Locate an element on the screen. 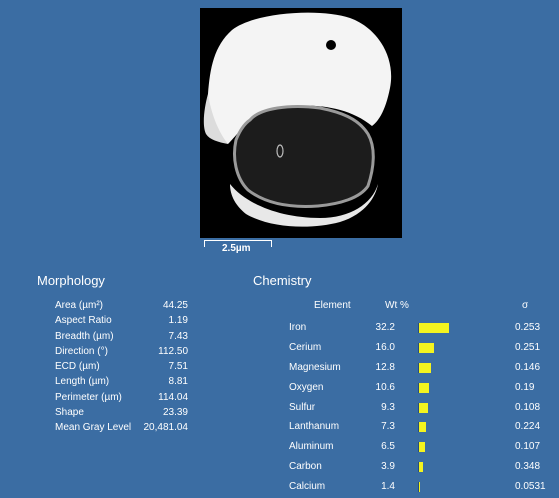  sigma-value: 0.0531 is located at coordinates (530, 487).